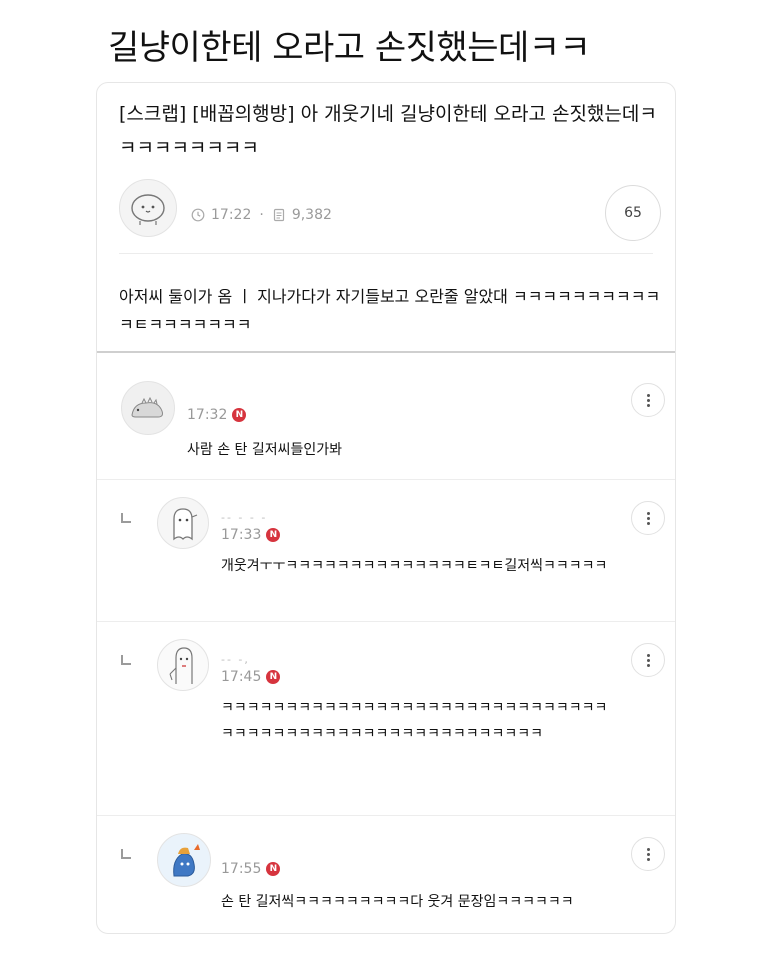  Describe the element at coordinates (241, 677) in the screenshot. I see `comment-time-text: 17:45` at that location.